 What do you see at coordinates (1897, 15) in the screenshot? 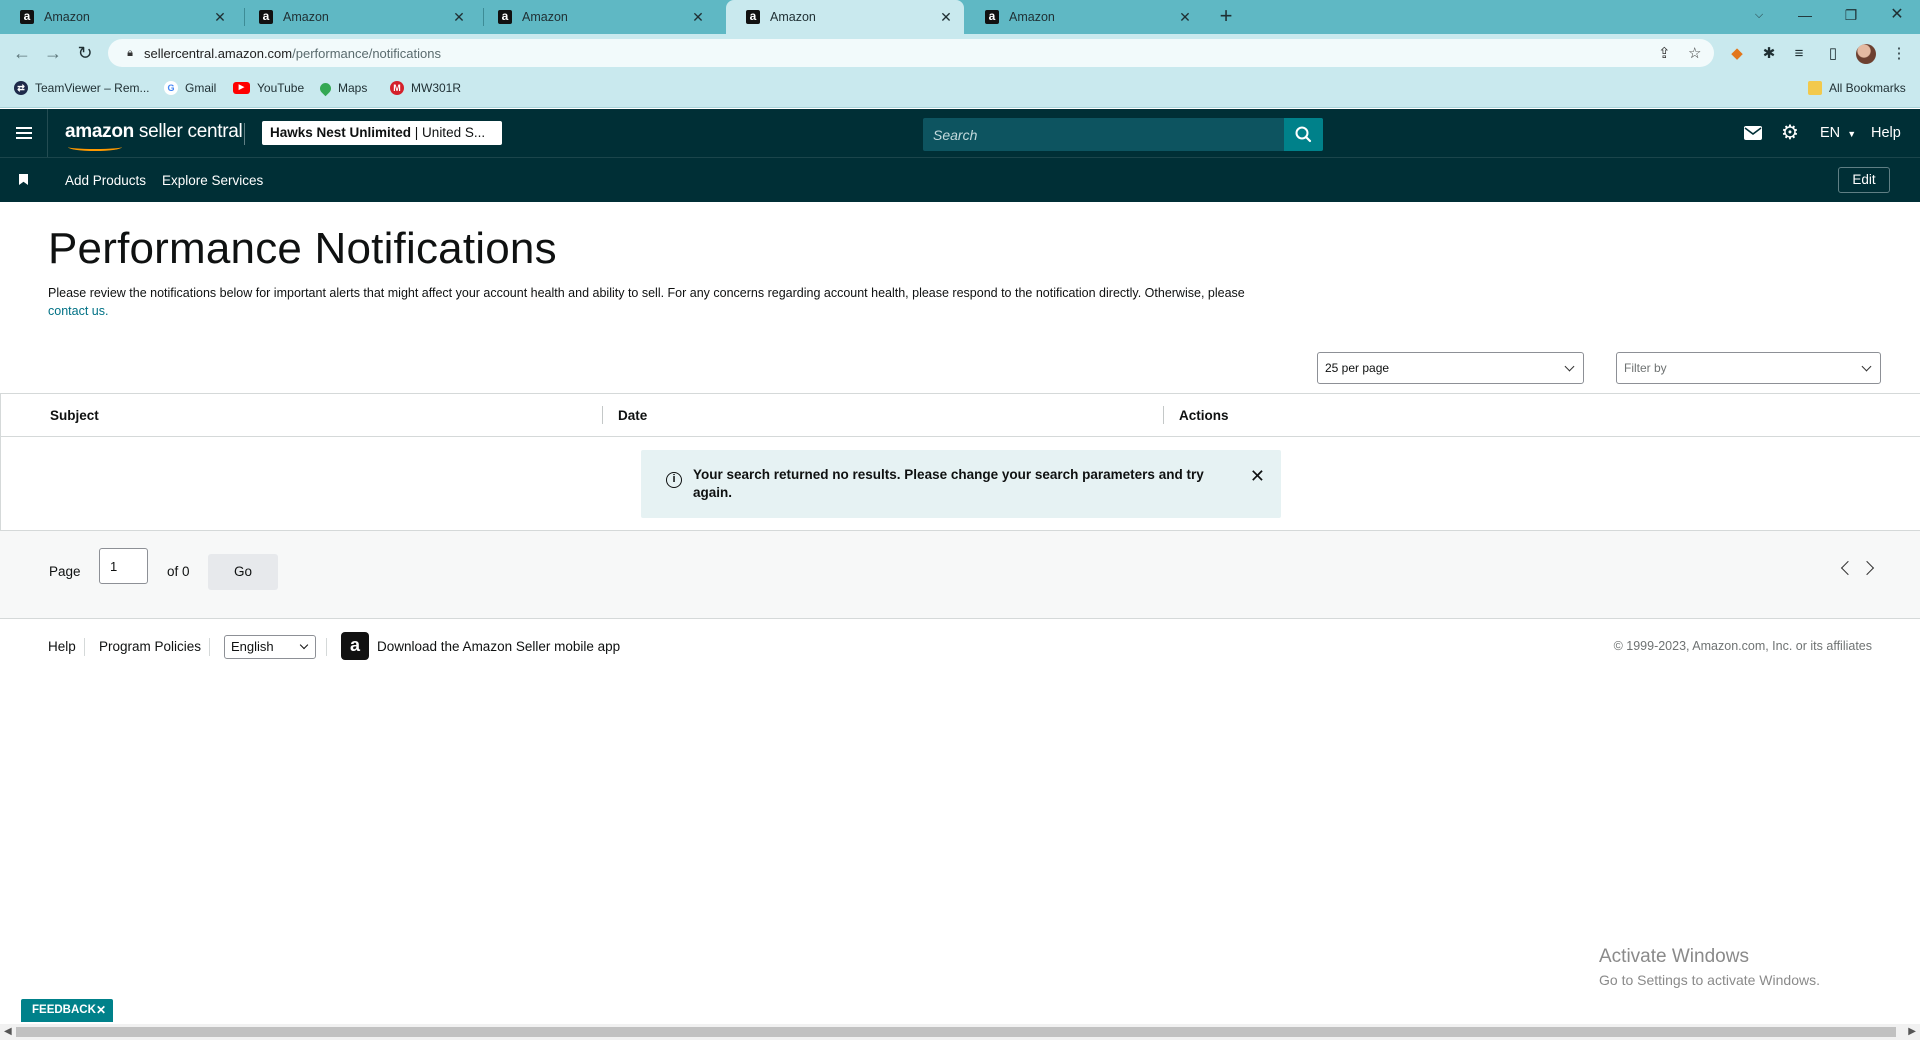
I see `close-window-icon: ✕` at bounding box center [1897, 15].